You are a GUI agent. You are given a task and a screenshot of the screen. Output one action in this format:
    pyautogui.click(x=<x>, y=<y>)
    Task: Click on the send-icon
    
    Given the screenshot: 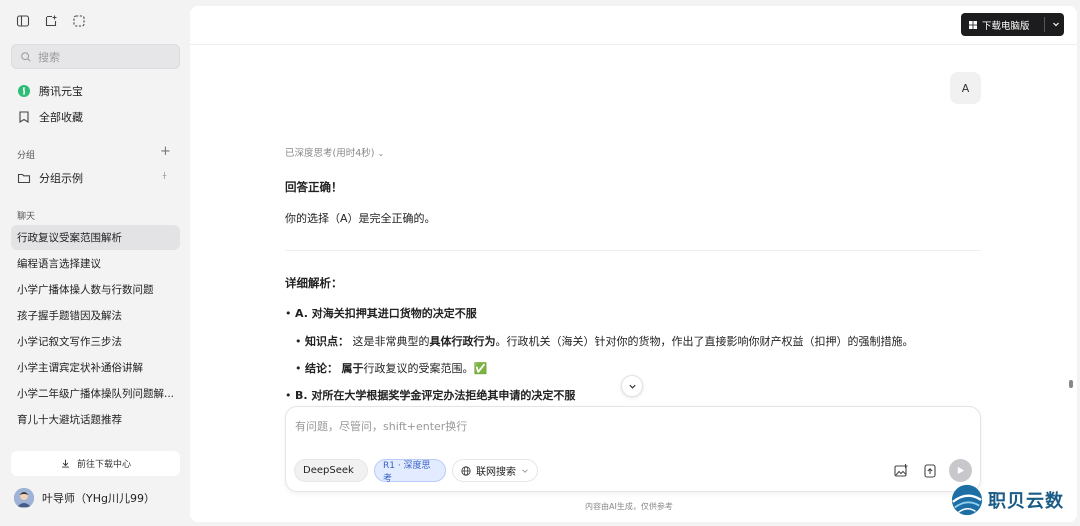 What is the action you would take?
    pyautogui.click(x=961, y=470)
    